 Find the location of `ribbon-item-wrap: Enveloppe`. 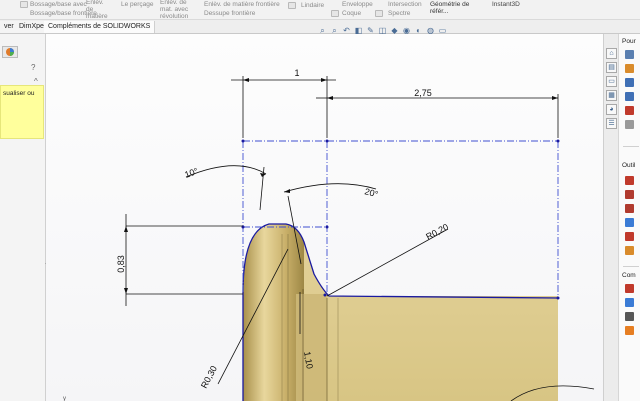

ribbon-item-wrap: Enveloppe is located at coordinates (357, 4).